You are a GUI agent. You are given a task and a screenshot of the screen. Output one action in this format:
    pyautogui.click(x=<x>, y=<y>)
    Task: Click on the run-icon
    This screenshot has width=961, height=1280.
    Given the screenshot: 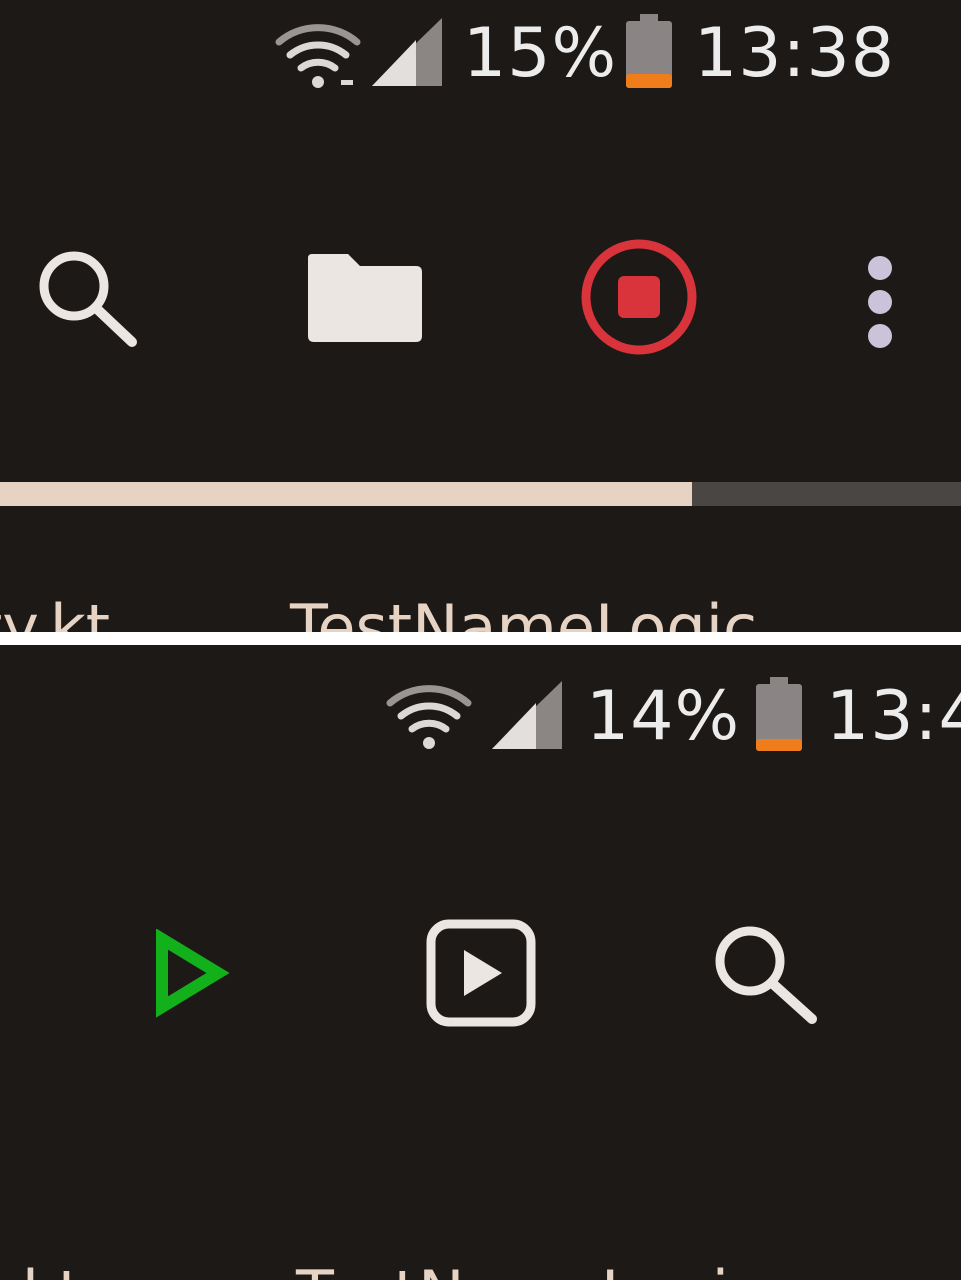 What is the action you would take?
    pyautogui.click(x=190, y=974)
    